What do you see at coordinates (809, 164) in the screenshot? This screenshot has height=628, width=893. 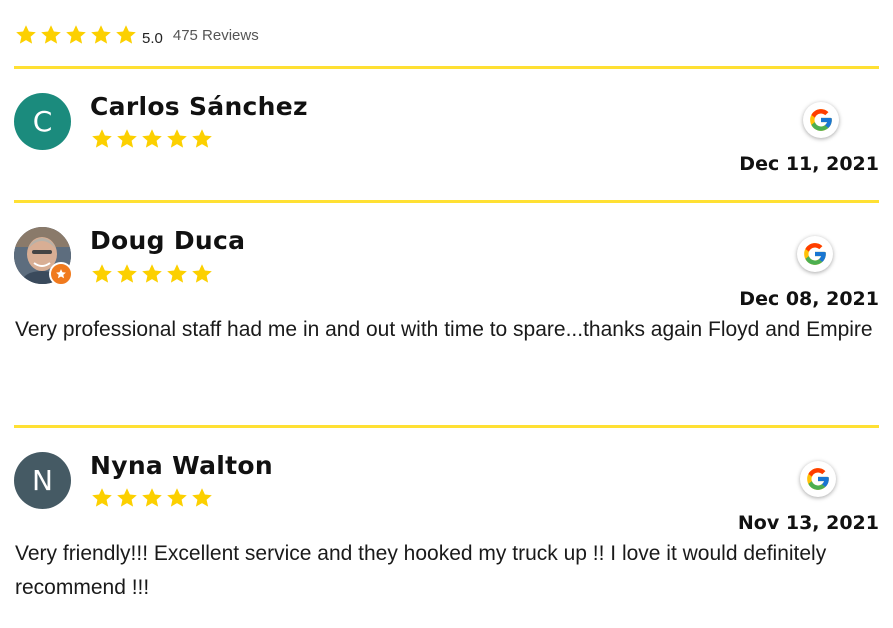 I see `review-date: Dec 11, 2021` at bounding box center [809, 164].